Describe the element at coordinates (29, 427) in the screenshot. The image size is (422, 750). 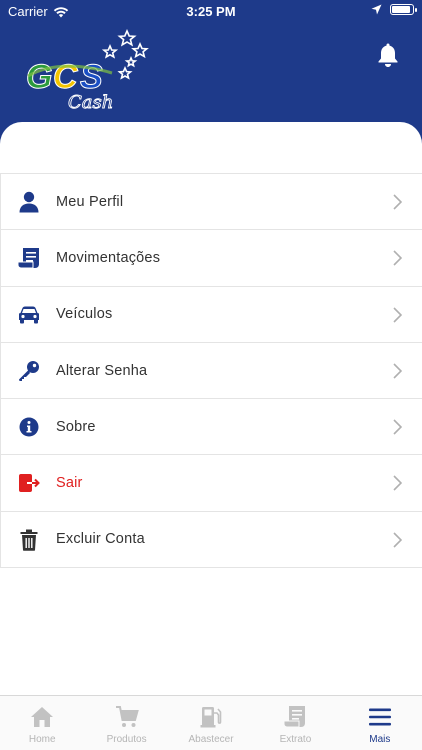
I see `info-icon` at that location.